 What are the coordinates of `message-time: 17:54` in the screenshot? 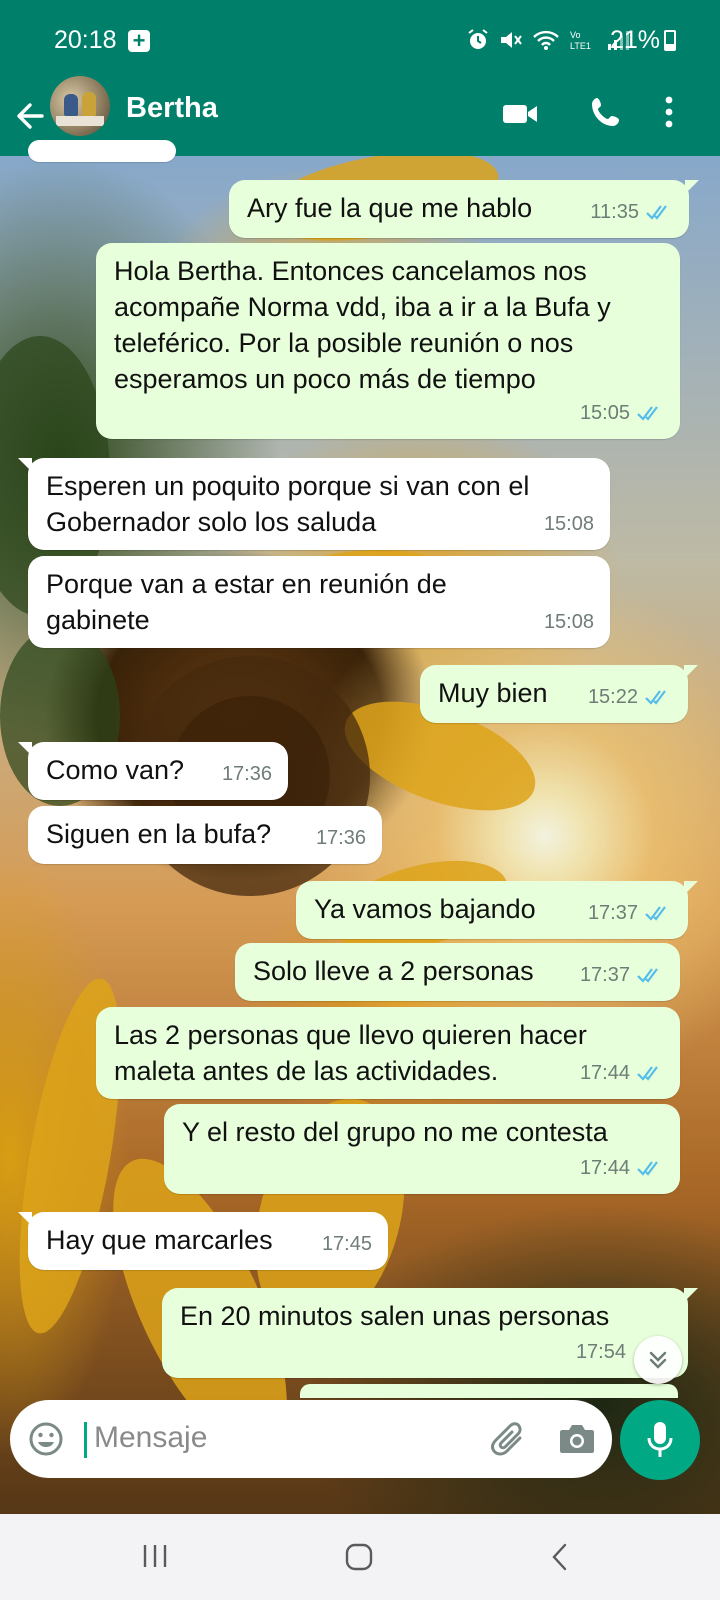 It's located at (600, 1352).